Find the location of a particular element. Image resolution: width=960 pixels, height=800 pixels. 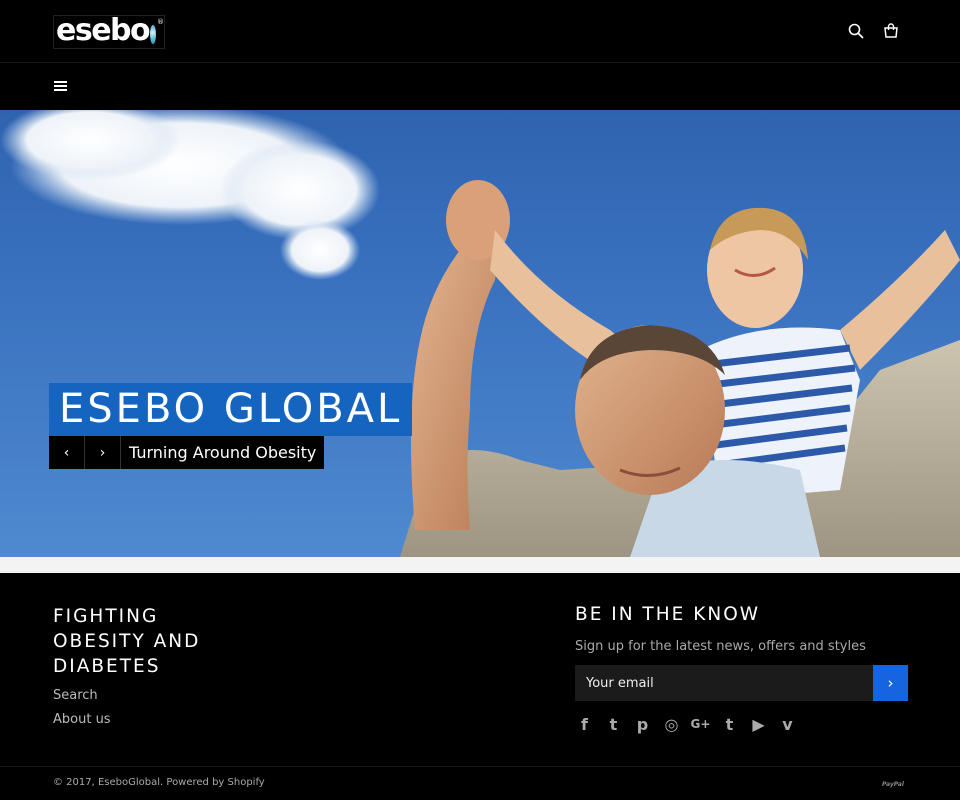

social-links: f t p ◎ G+ t ▶ v is located at coordinates (686, 724).